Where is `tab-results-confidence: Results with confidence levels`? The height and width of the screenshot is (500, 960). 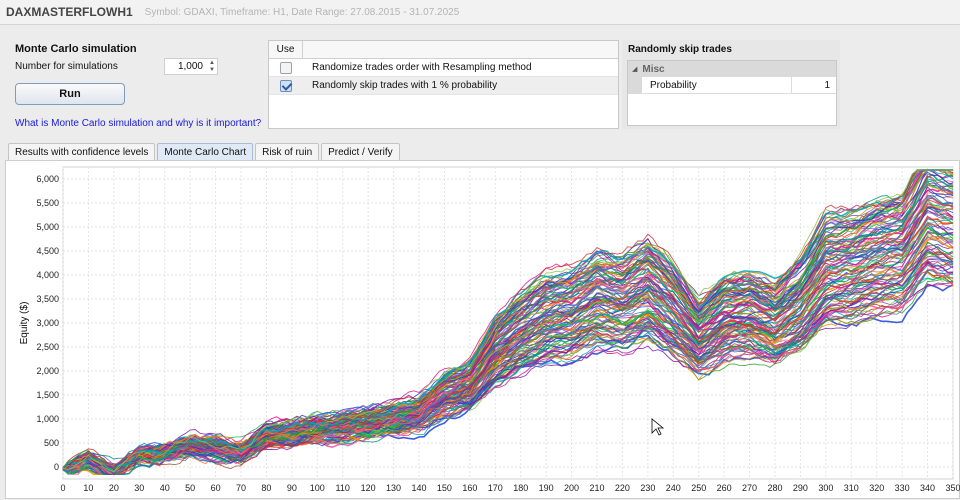 tab-results-confidence: Results with confidence levels is located at coordinates (82, 151).